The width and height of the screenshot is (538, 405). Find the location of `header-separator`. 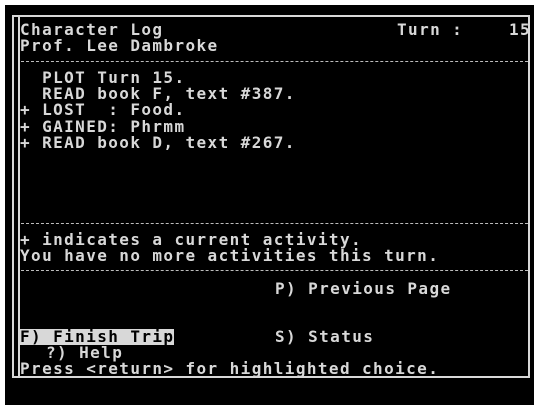

header-separator is located at coordinates (274, 61).